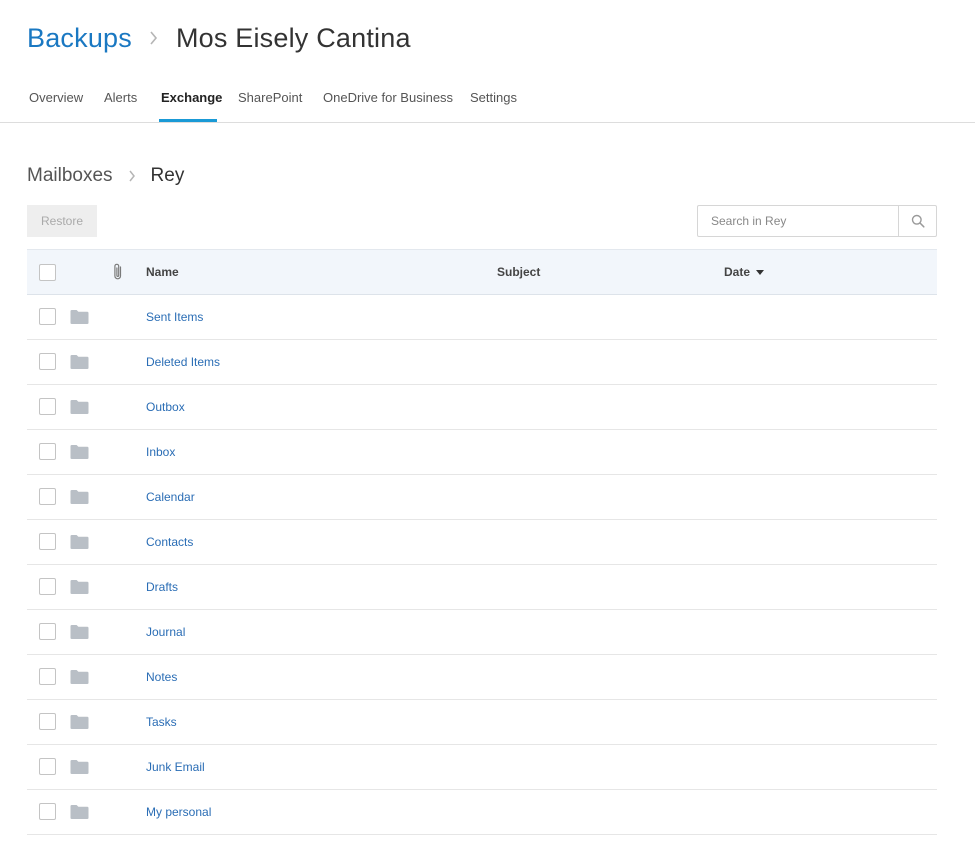  Describe the element at coordinates (62, 221) in the screenshot. I see `restore-button: Restore` at that location.